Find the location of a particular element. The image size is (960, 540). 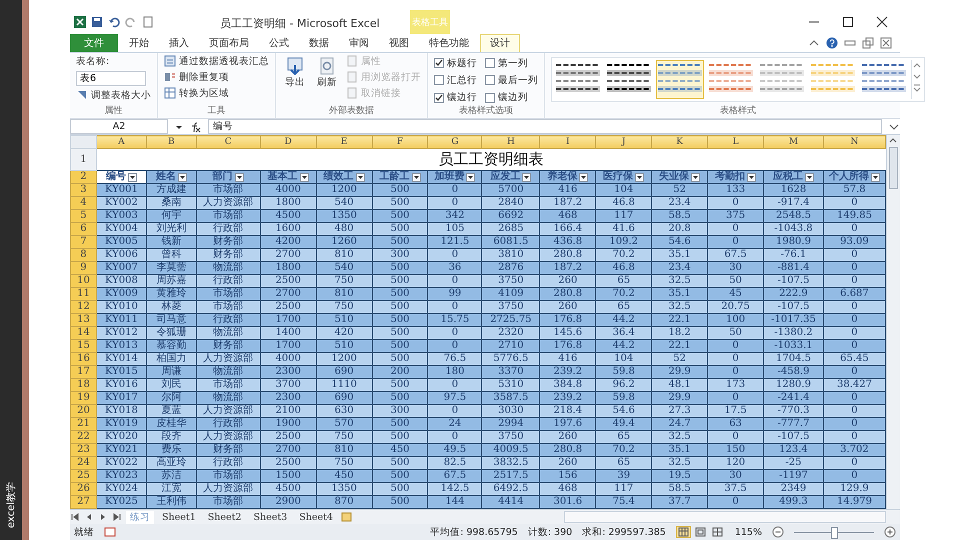

header-cell: 应发工 is located at coordinates (511, 177).